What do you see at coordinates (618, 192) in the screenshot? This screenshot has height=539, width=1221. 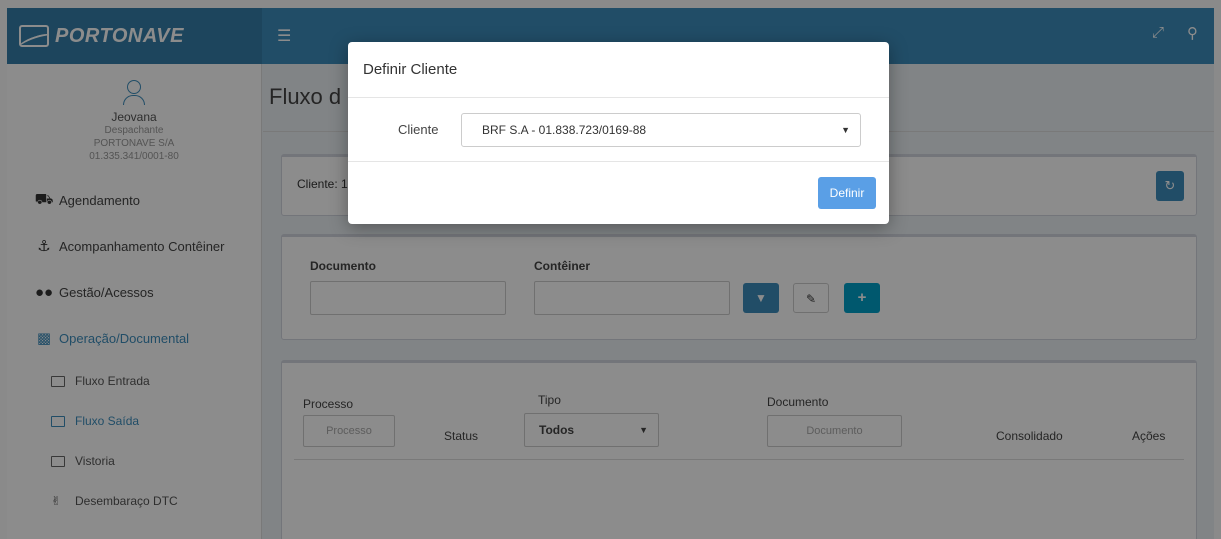 I see `modal-footer: Definir` at bounding box center [618, 192].